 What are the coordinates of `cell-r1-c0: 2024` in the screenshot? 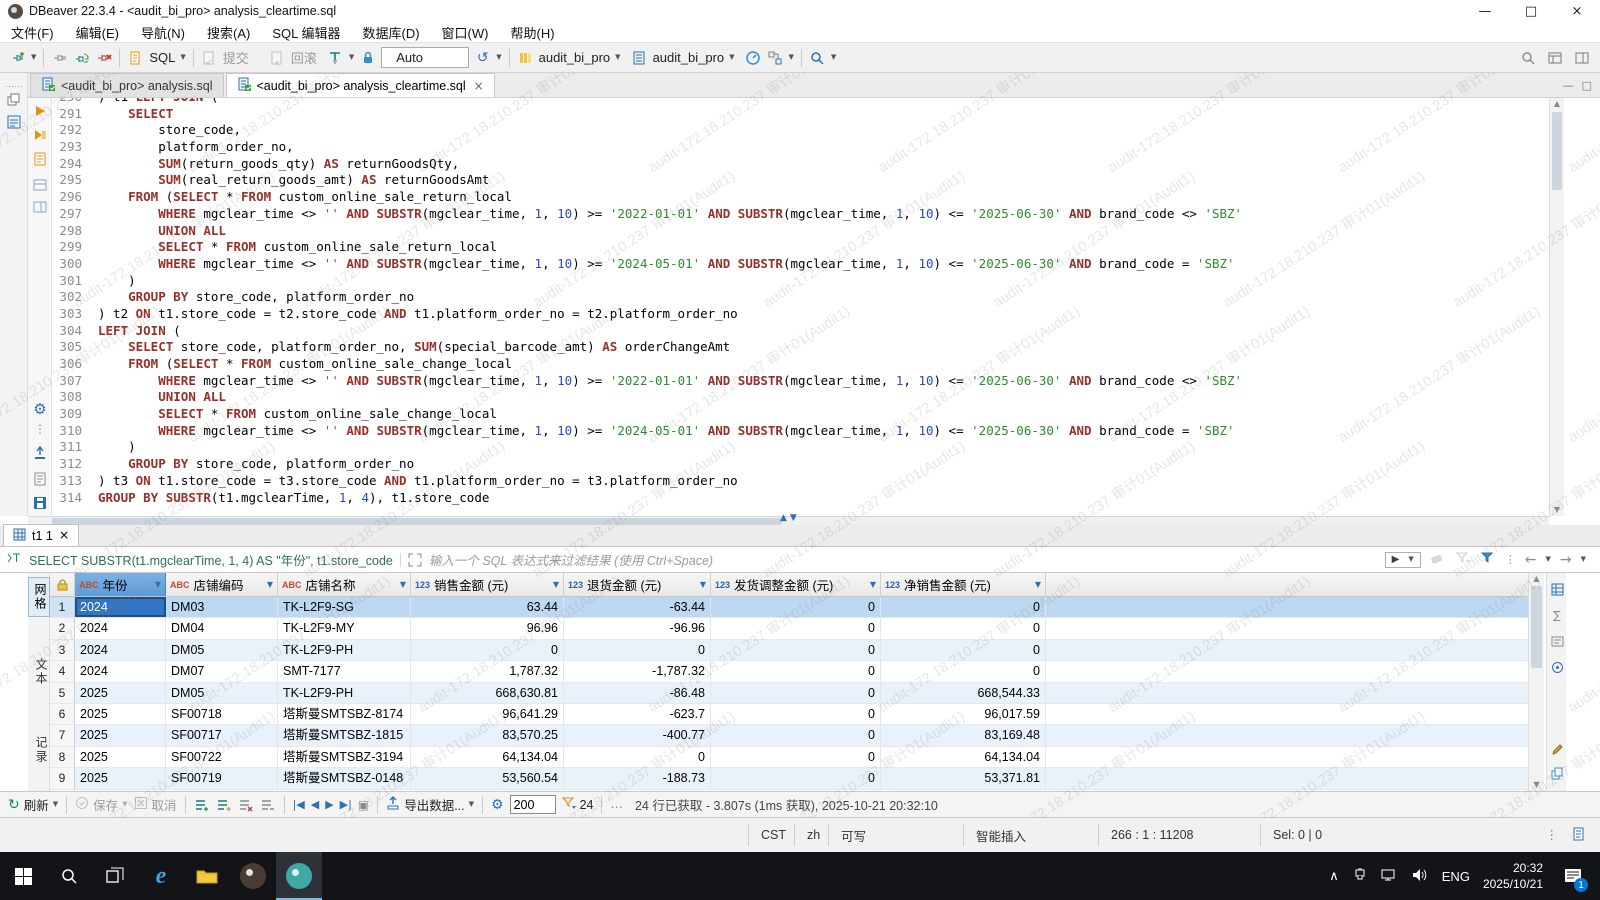 It's located at (120, 607).